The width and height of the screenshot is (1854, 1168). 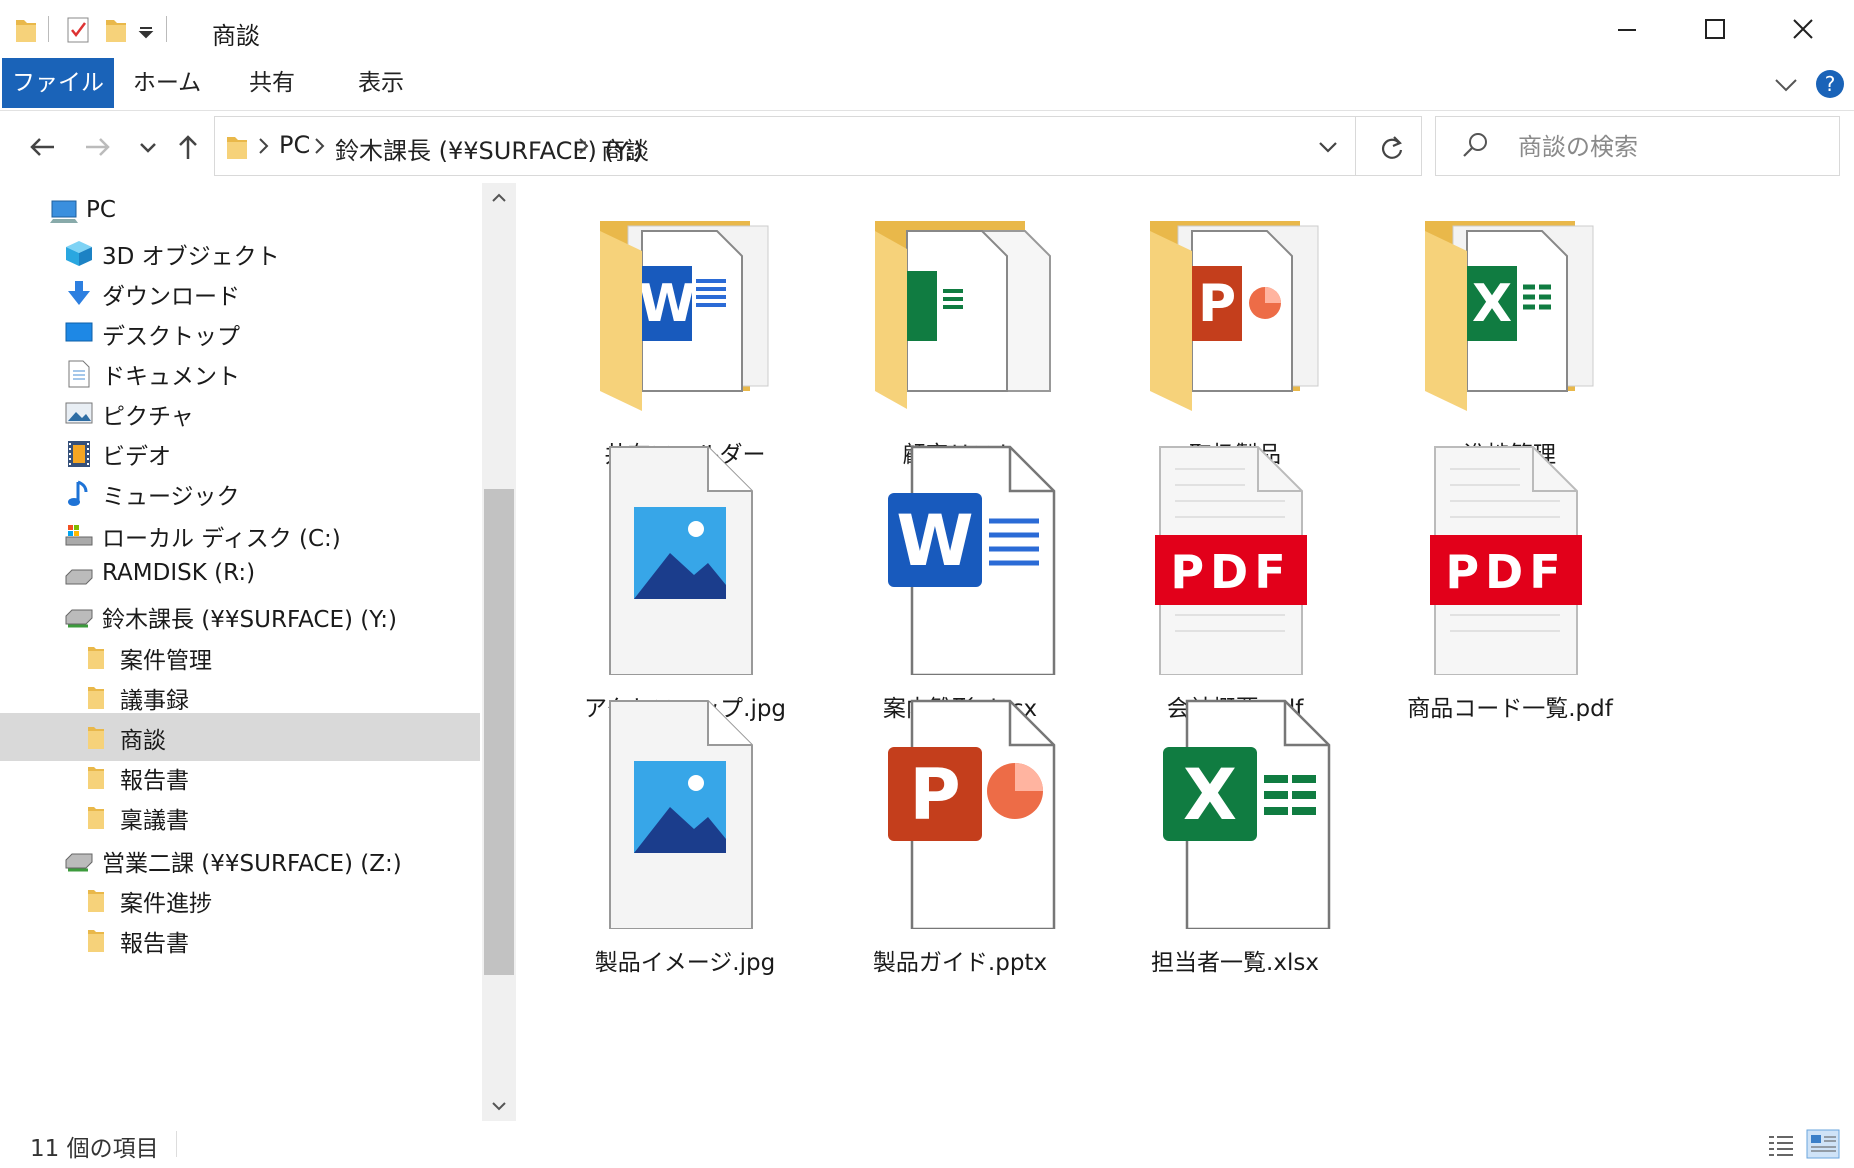 What do you see at coordinates (148, 147) in the screenshot?
I see `recent-locations-icon` at bounding box center [148, 147].